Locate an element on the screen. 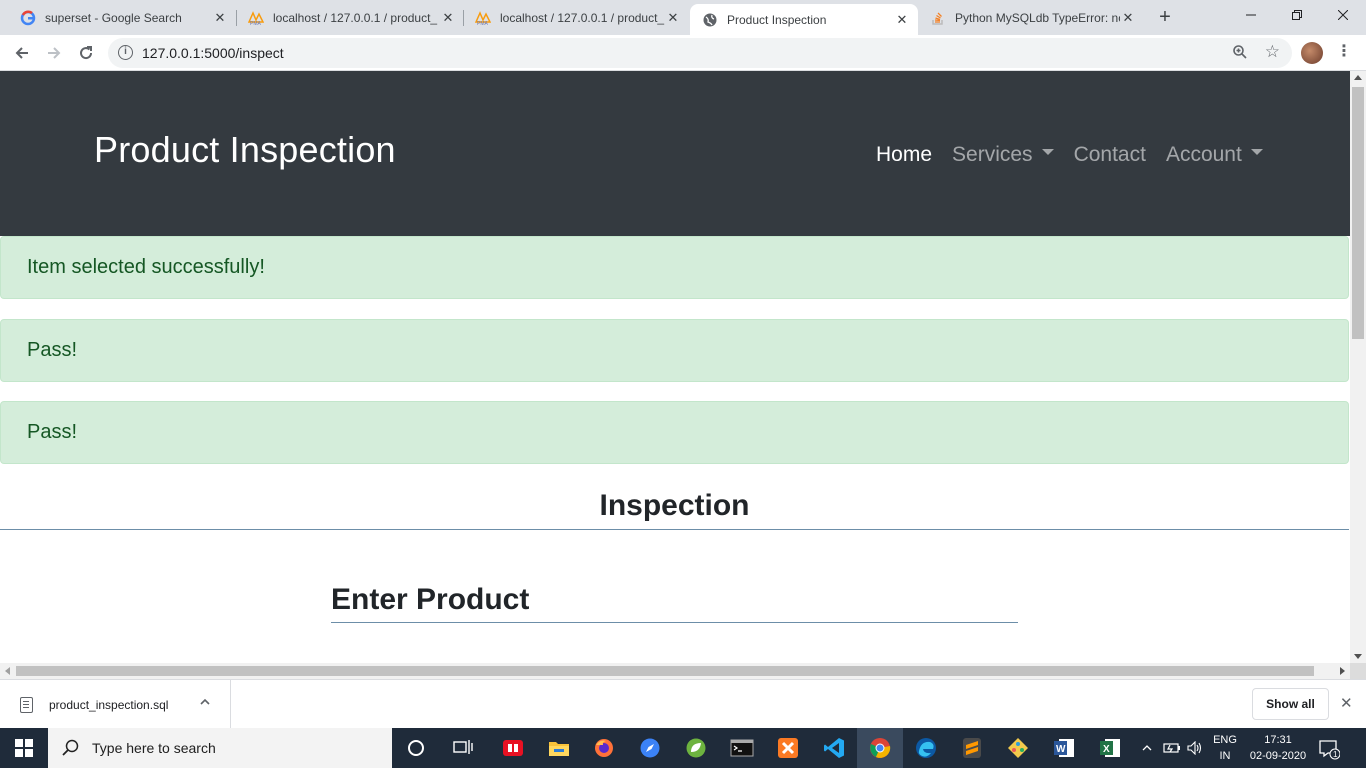 The height and width of the screenshot is (768, 1366). browser-menu-icon: ⋮ is located at coordinates (1344, 53).